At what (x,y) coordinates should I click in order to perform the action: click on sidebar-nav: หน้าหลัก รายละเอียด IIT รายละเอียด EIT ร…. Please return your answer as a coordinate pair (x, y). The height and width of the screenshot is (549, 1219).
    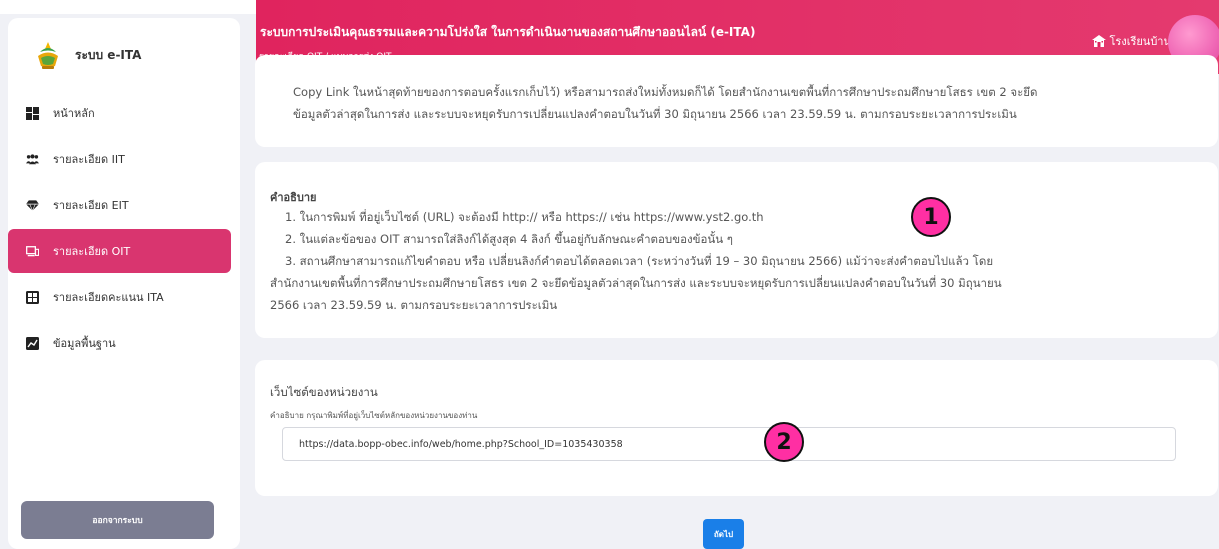
    Looking at the image, I should click on (124, 228).